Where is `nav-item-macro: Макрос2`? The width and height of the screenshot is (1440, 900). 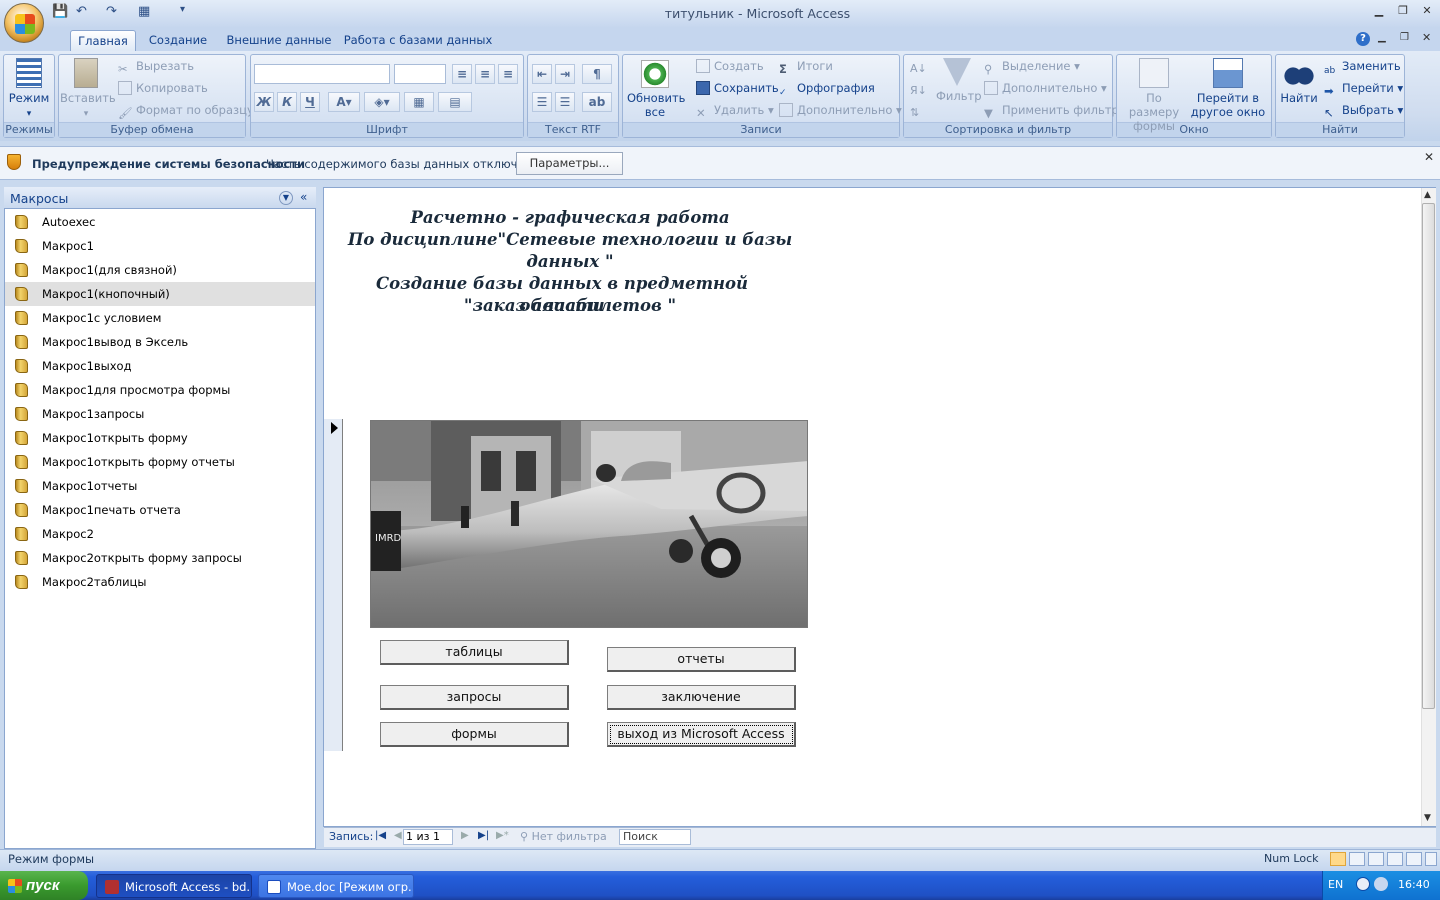 nav-item-macro: Макрос2 is located at coordinates (160, 534).